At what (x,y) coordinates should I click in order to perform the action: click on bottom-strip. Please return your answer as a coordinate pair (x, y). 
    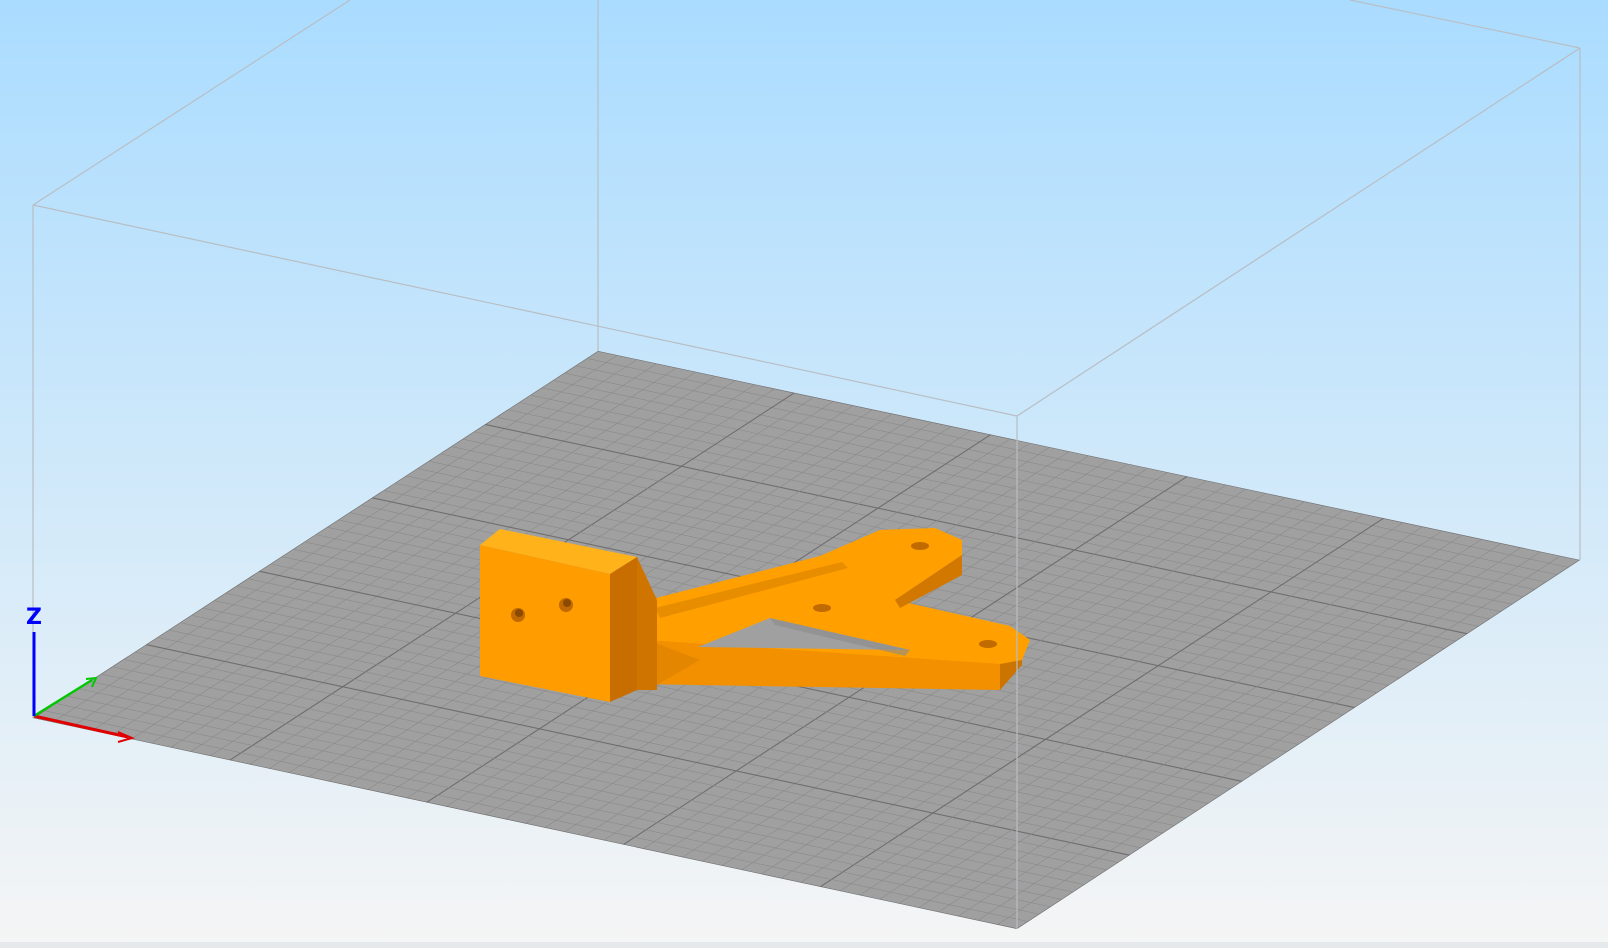
    Looking at the image, I should click on (804, 945).